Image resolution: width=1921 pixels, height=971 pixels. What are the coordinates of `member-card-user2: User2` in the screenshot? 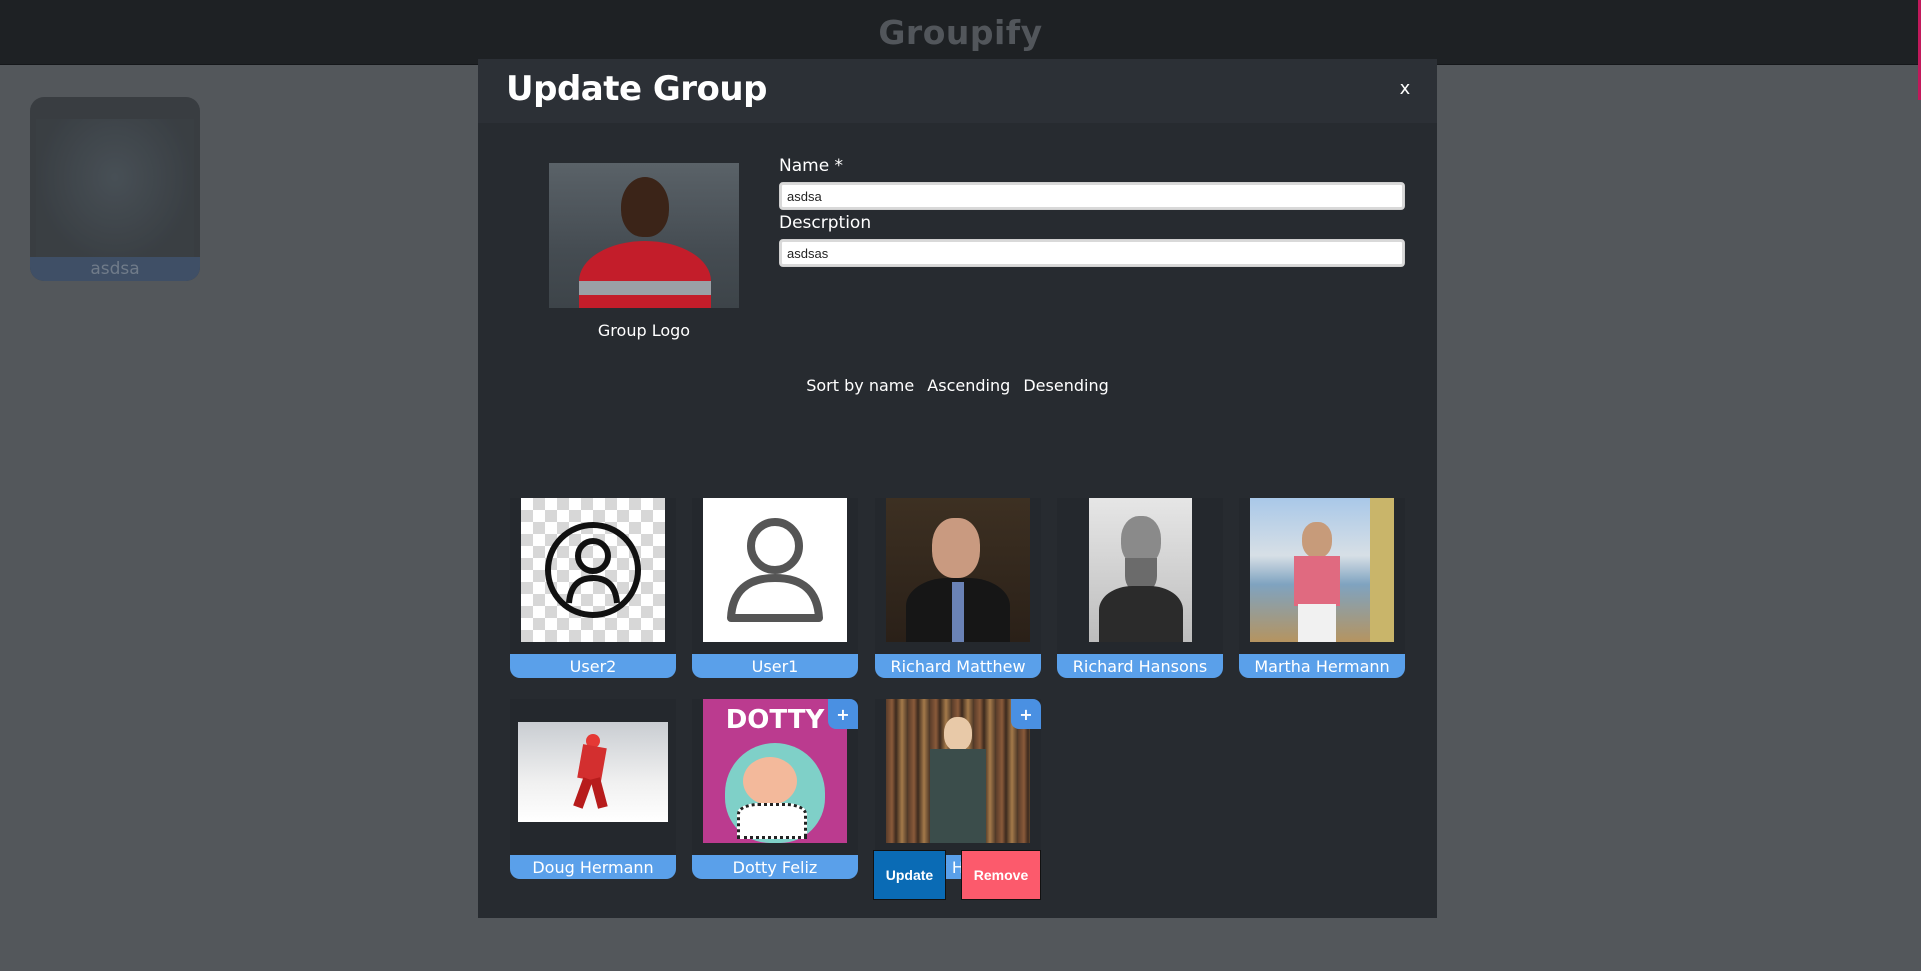 It's located at (593, 588).